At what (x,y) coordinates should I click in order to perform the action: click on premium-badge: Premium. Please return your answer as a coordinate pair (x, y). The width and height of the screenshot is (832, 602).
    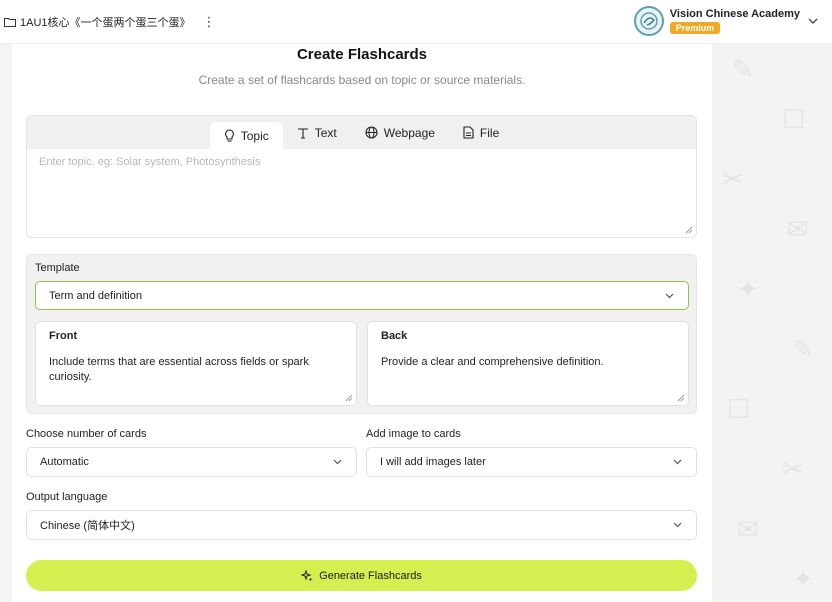
    Looking at the image, I should click on (695, 28).